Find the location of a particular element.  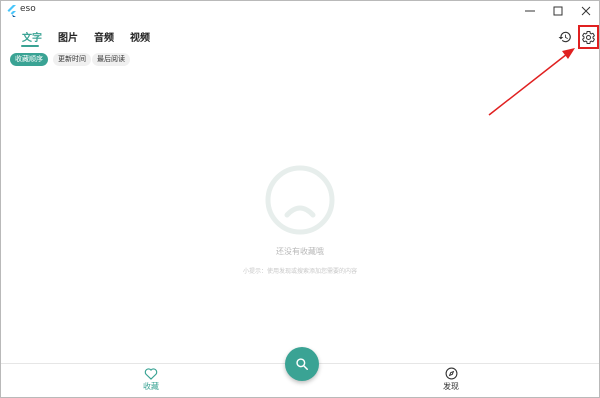

nav-favorites: 收藏 is located at coordinates (151, 379).